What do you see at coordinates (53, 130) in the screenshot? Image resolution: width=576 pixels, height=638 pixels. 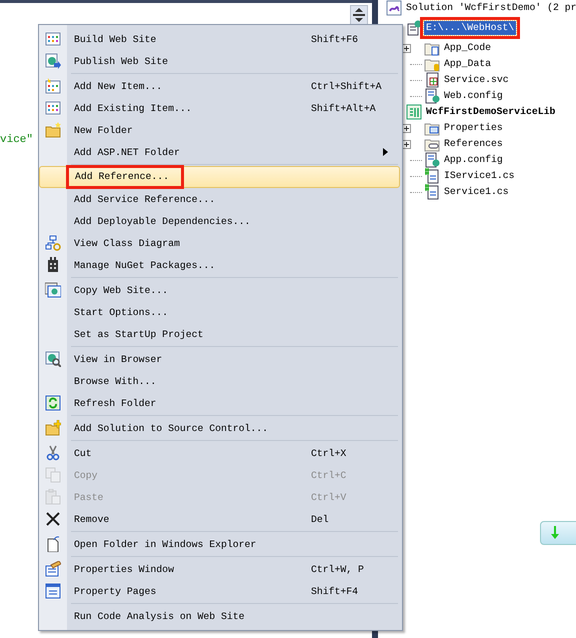 I see `new-folder-icon` at bounding box center [53, 130].